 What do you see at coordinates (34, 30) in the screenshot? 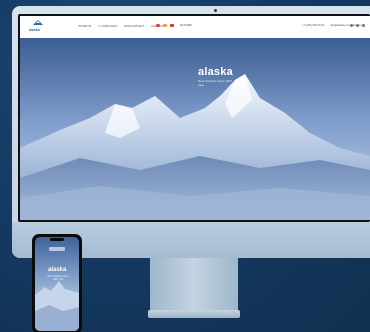
I see `logo-text: alaska` at bounding box center [34, 30].